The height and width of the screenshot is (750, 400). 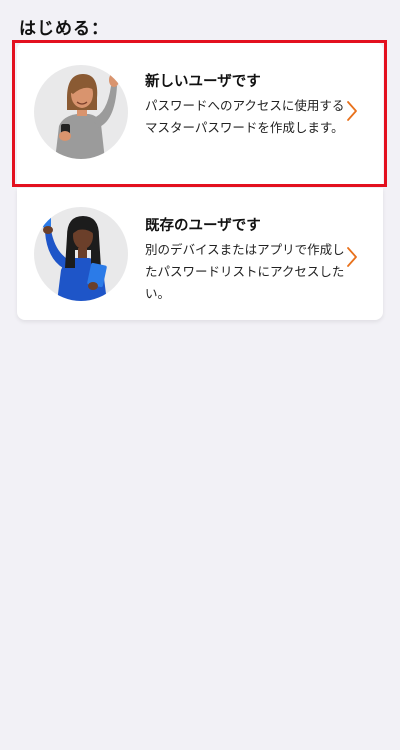 I want to click on new-user-title: 新しいユーザです, so click(x=203, y=82).